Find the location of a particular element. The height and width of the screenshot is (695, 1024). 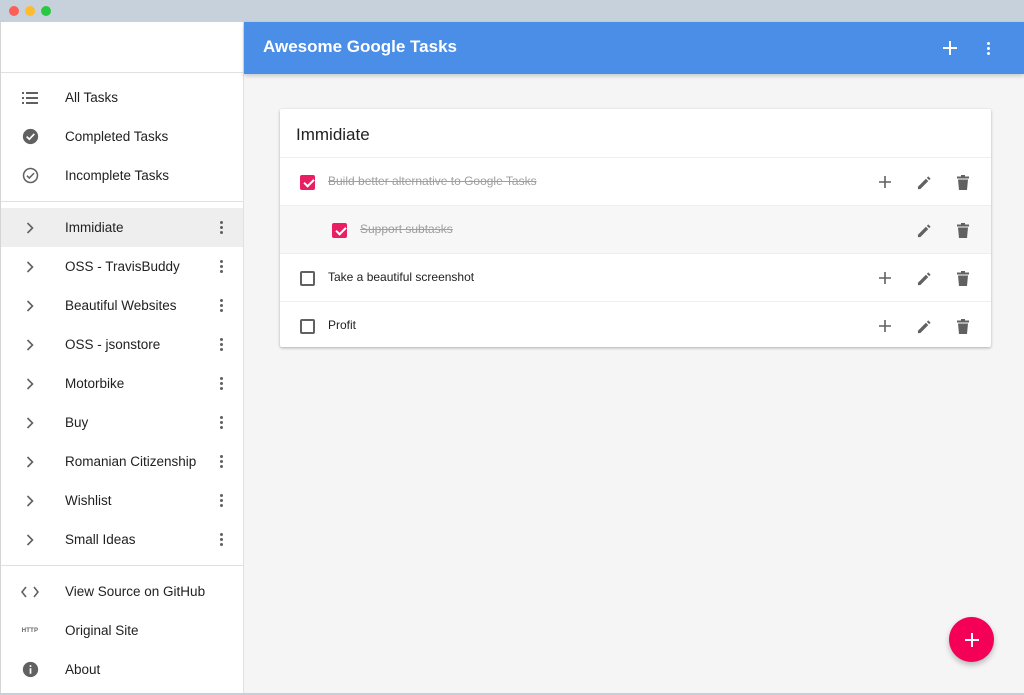

add-list-button is located at coordinates (950, 48).